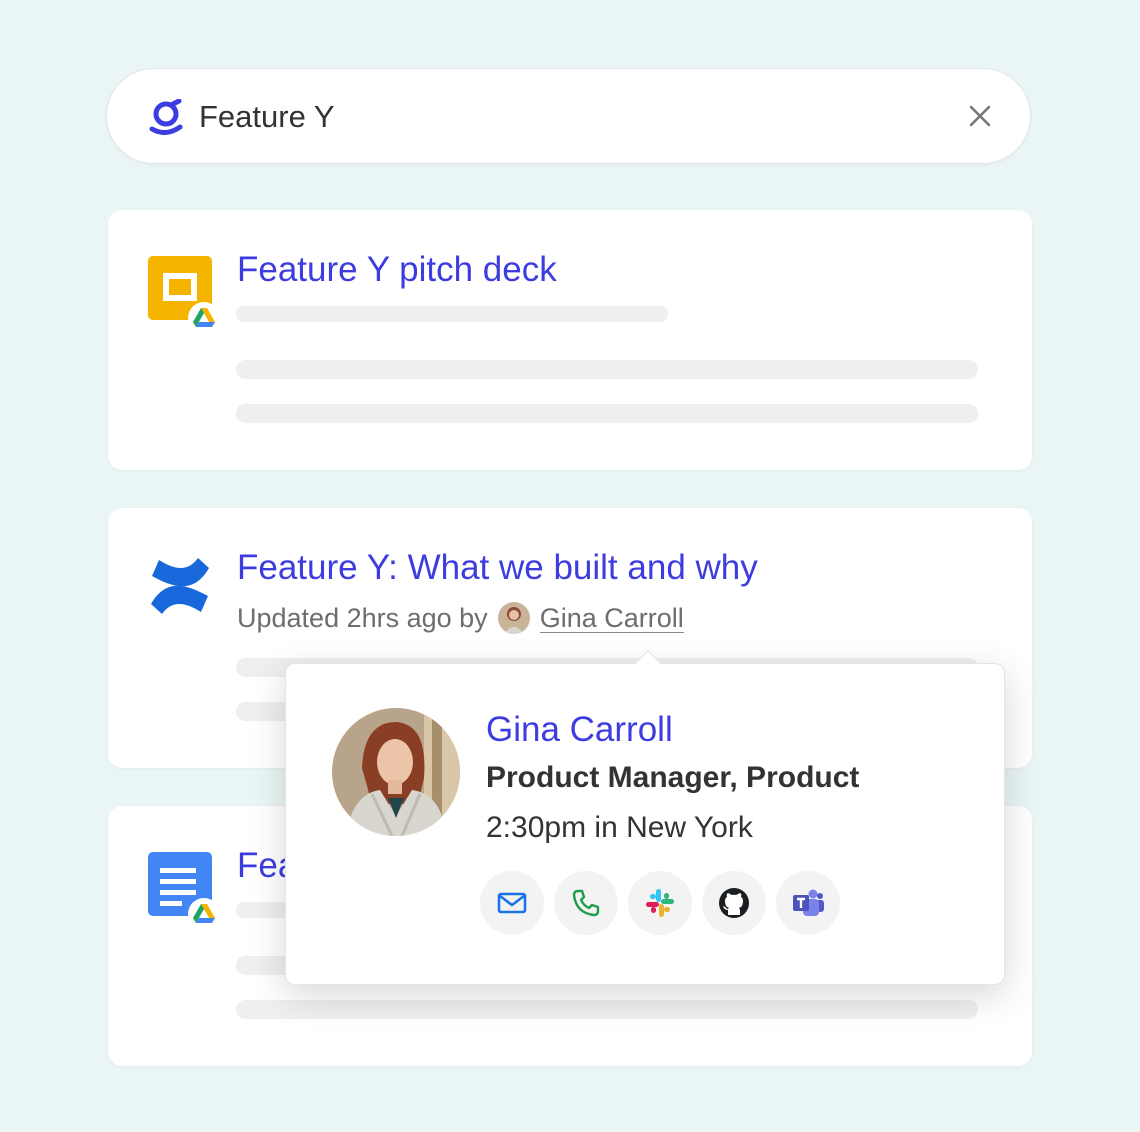 This screenshot has height=1132, width=1140. I want to click on close-icon, so click(980, 116).